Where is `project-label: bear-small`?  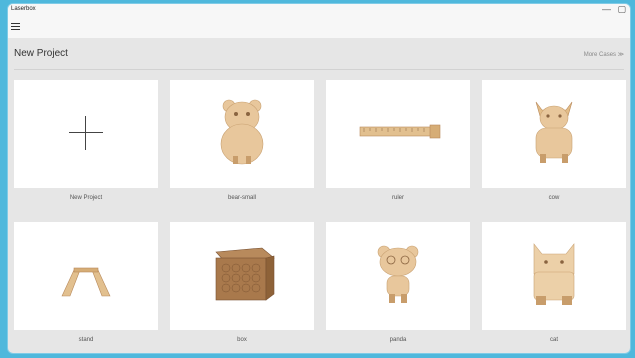
project-label: bear-small is located at coordinates (241, 198).